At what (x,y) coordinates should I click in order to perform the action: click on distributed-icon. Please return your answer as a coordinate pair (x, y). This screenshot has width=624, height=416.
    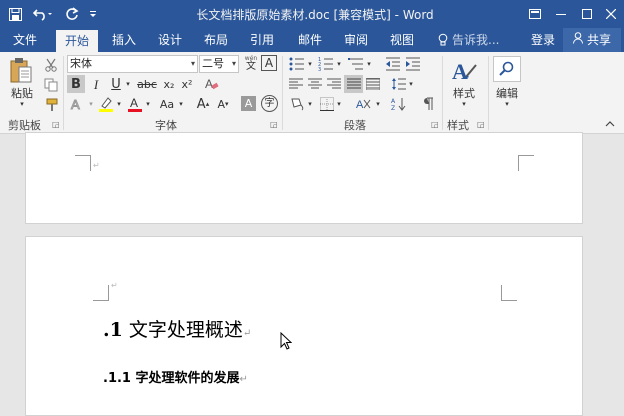
    Looking at the image, I should click on (373, 84).